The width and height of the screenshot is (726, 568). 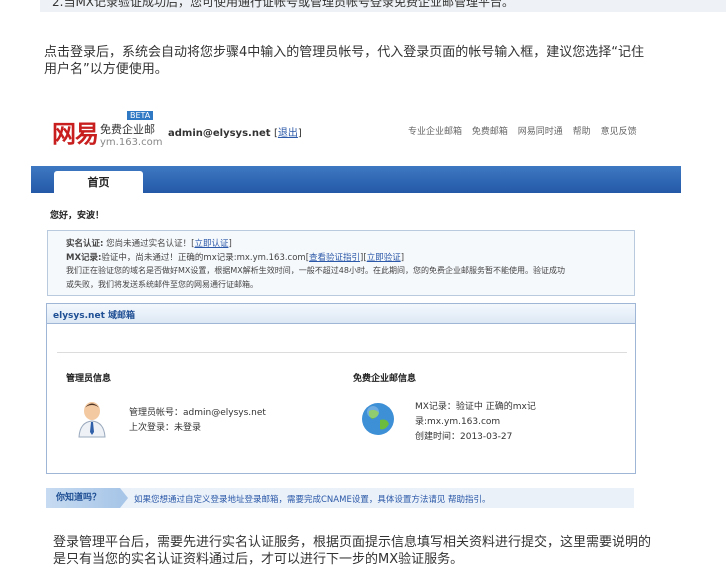 What do you see at coordinates (464, 437) in the screenshot?
I see `created-date: 创建时间：2013-03-27` at bounding box center [464, 437].